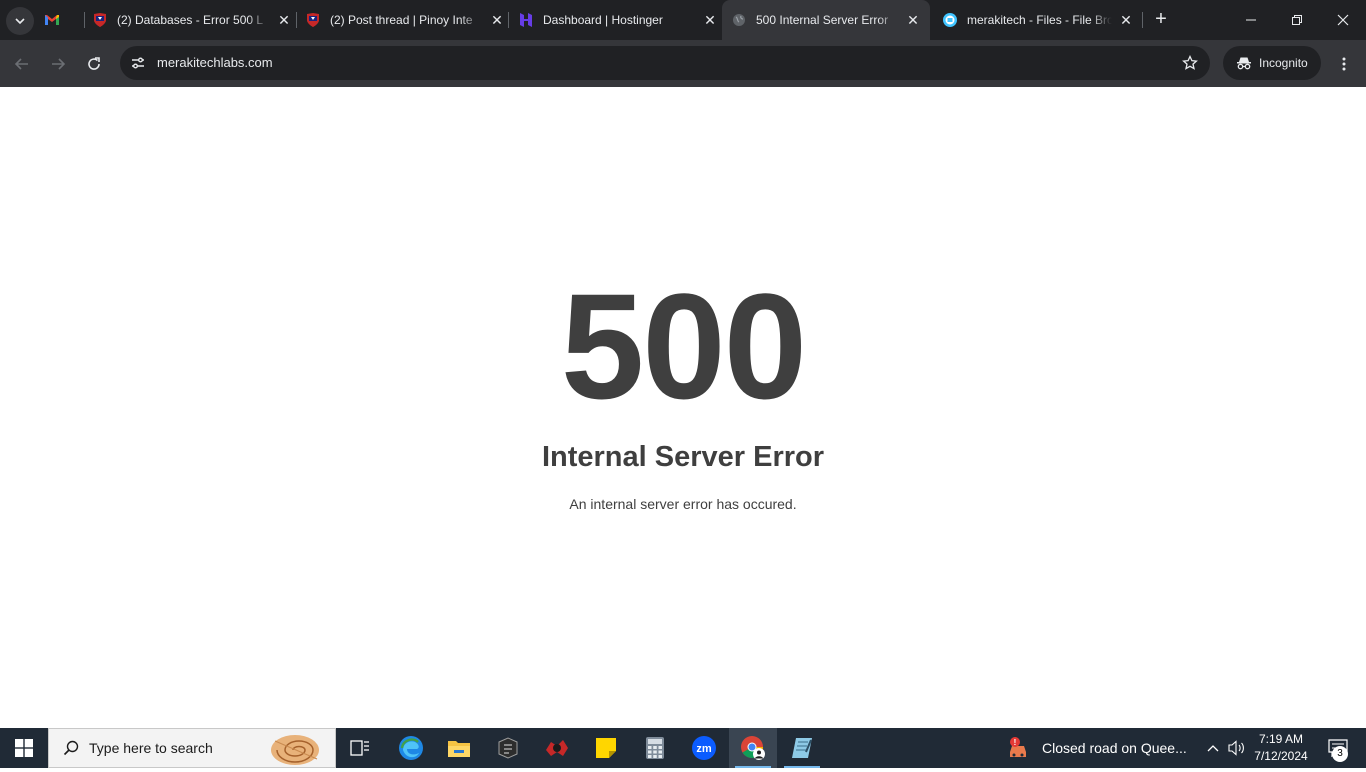  I want to click on arrow-right-icon, so click(59, 64).